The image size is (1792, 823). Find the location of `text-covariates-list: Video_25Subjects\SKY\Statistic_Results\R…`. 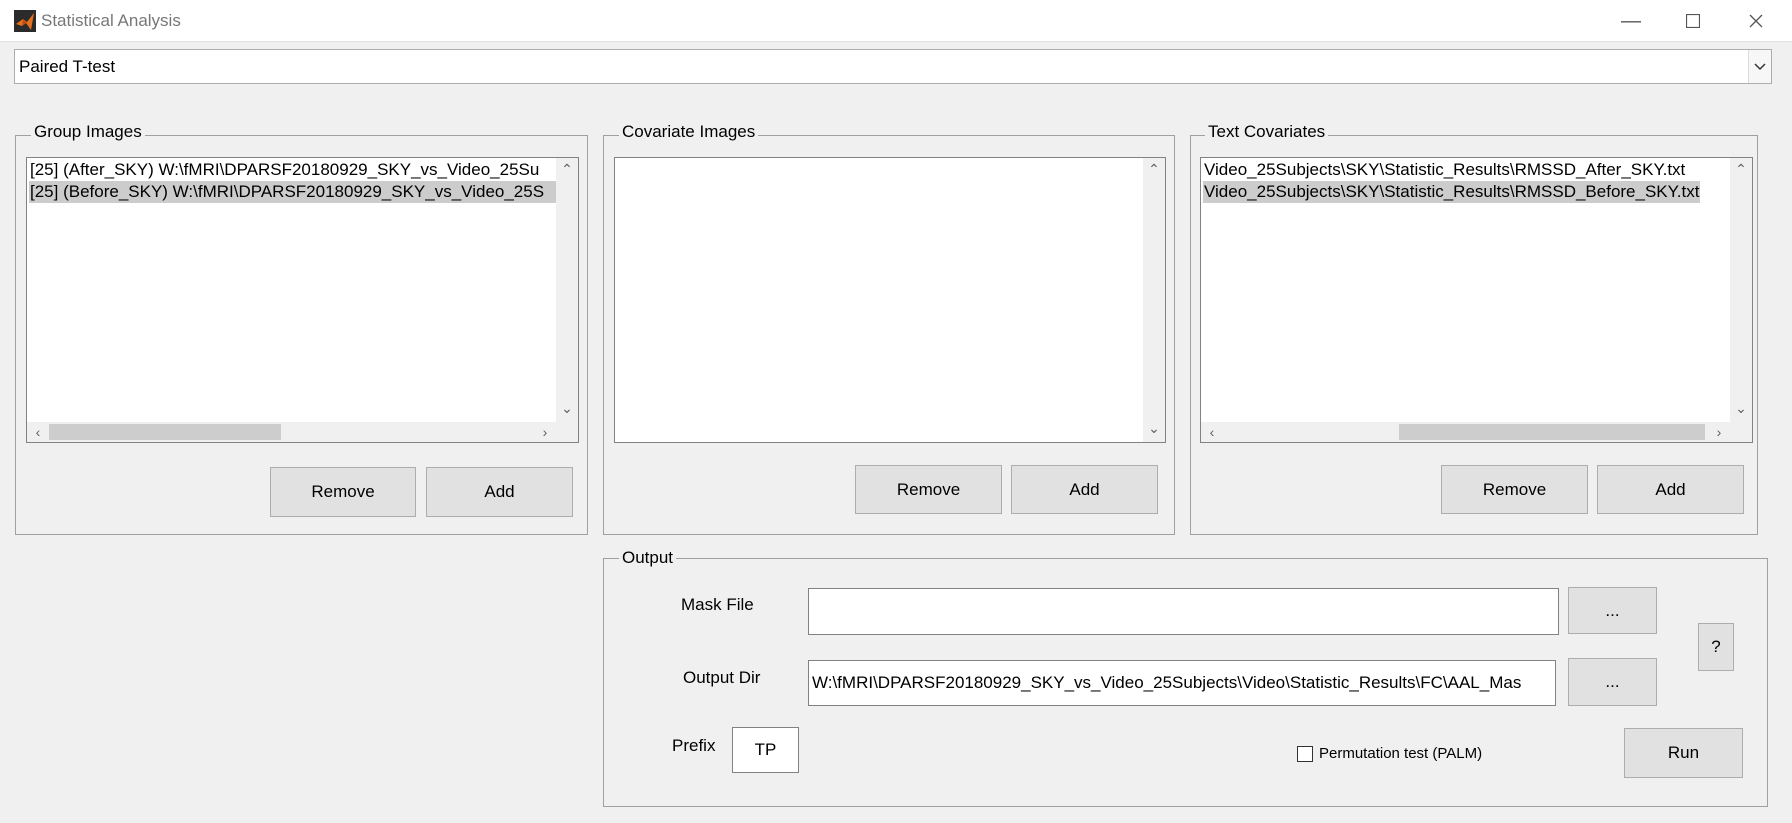

text-covariates-list: Video_25Subjects\SKY\Statistic_Results\R… is located at coordinates (1476, 300).